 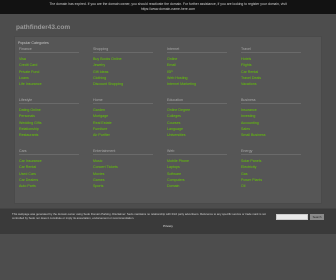 What do you see at coordinates (33, 43) in the screenshot?
I see `panel-title: Popular Categories` at bounding box center [33, 43].